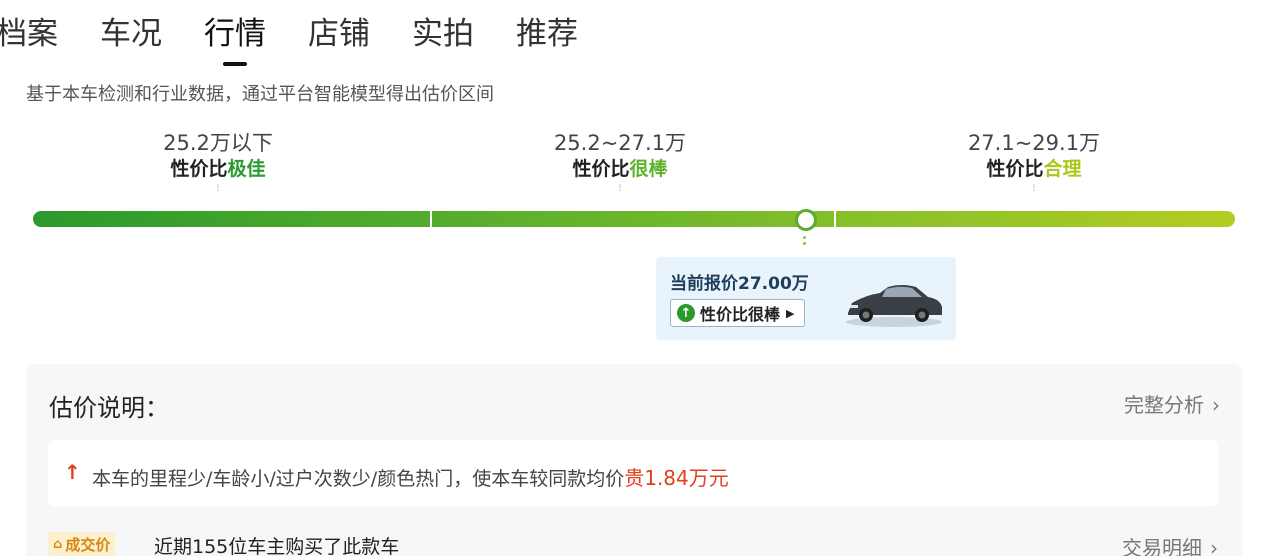  What do you see at coordinates (676, 478) in the screenshot?
I see `price-difference: 贵1.84万元` at bounding box center [676, 478].